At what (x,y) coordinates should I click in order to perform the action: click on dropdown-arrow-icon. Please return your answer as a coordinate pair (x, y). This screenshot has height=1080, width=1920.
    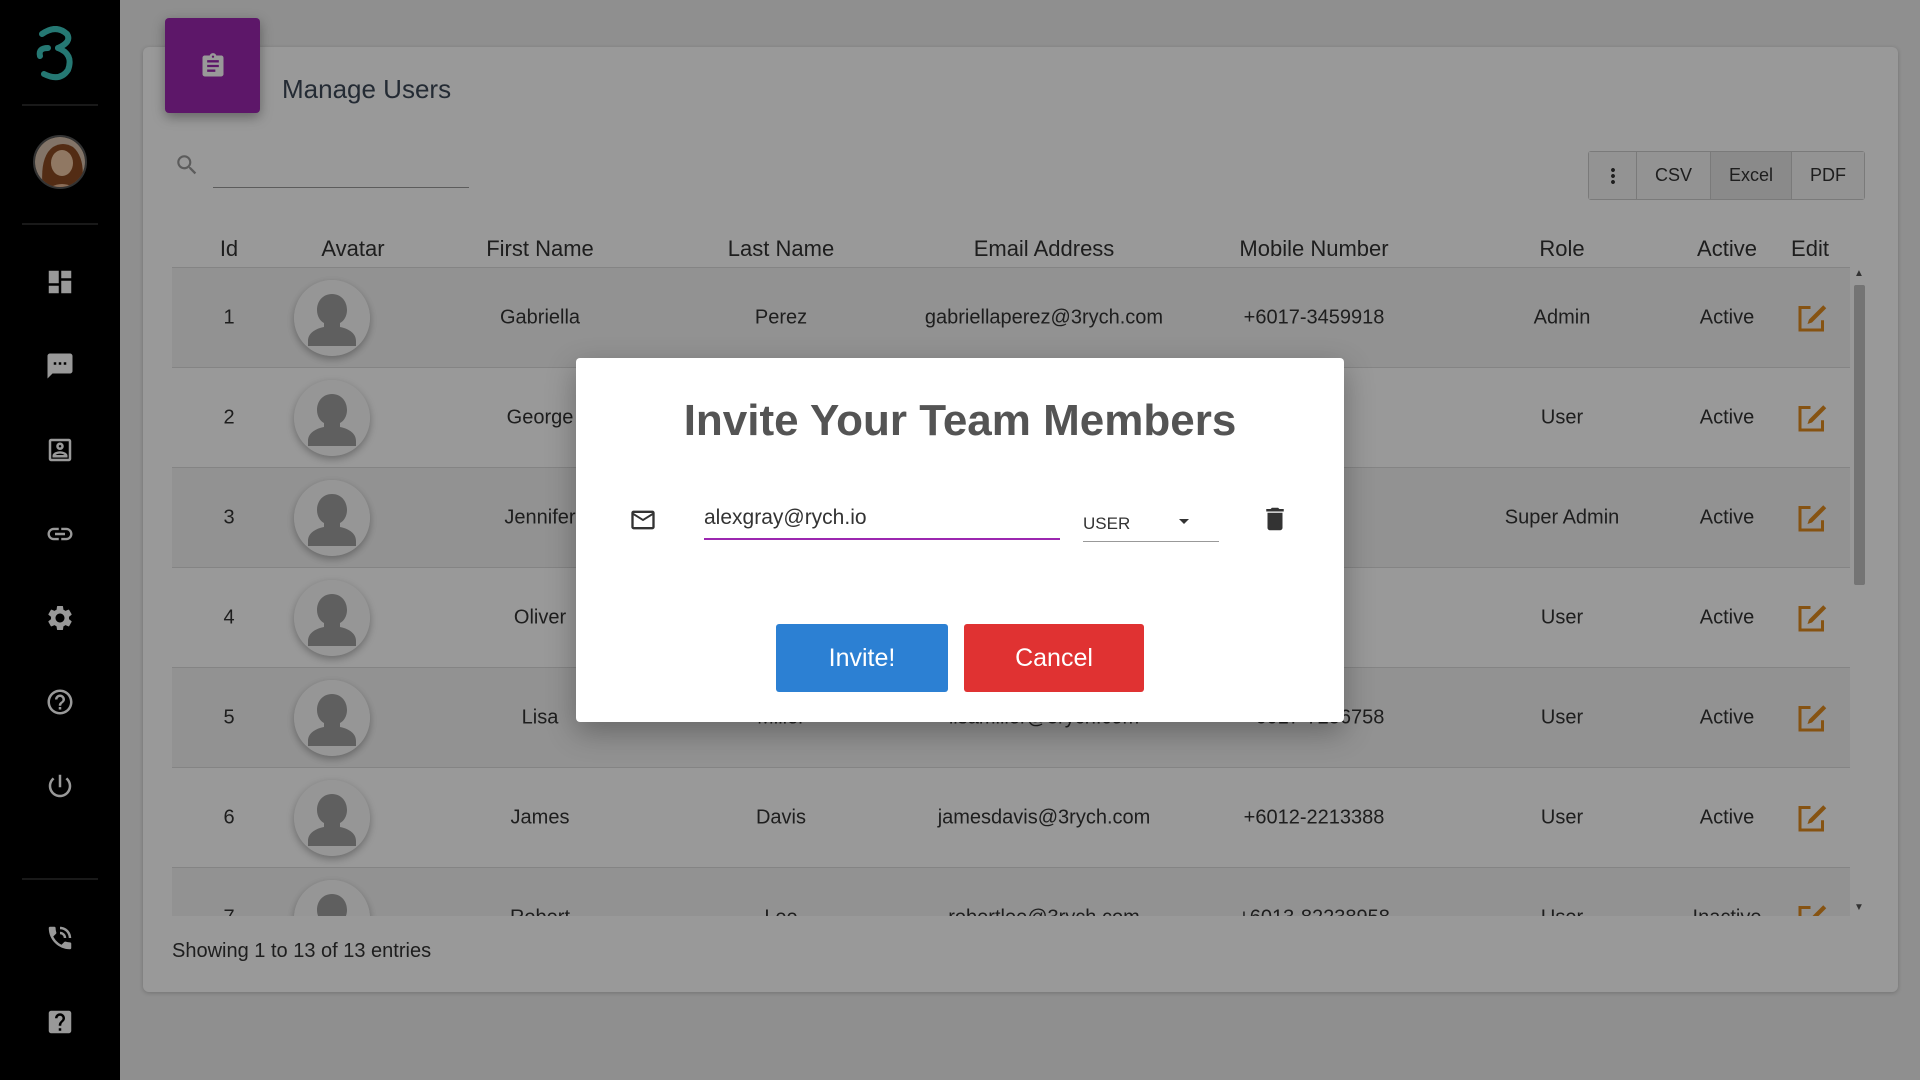
    Looking at the image, I should click on (1184, 521).